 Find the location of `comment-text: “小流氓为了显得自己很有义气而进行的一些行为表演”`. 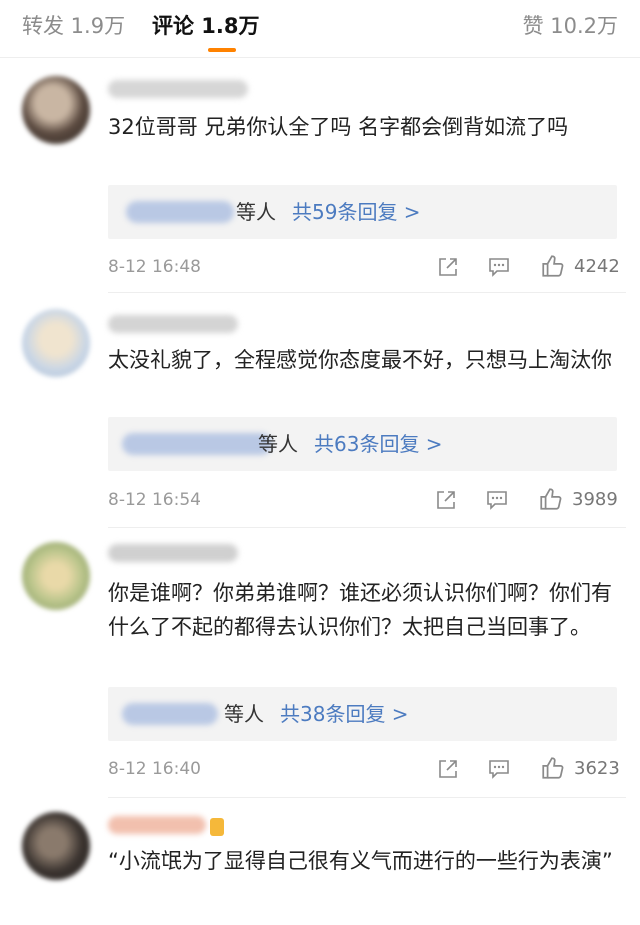

comment-text: “小流氓为了显得自己很有义气而进行的一些行为表演” is located at coordinates (360, 861).